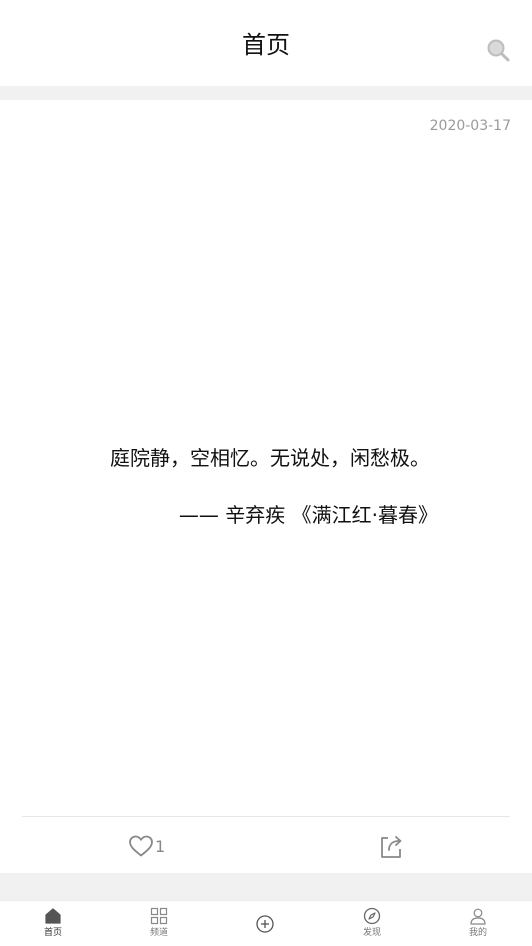 The image size is (532, 946). What do you see at coordinates (308, 515) in the screenshot?
I see `quote-source: —— 辛弃疾 《满江红·暮春》` at bounding box center [308, 515].